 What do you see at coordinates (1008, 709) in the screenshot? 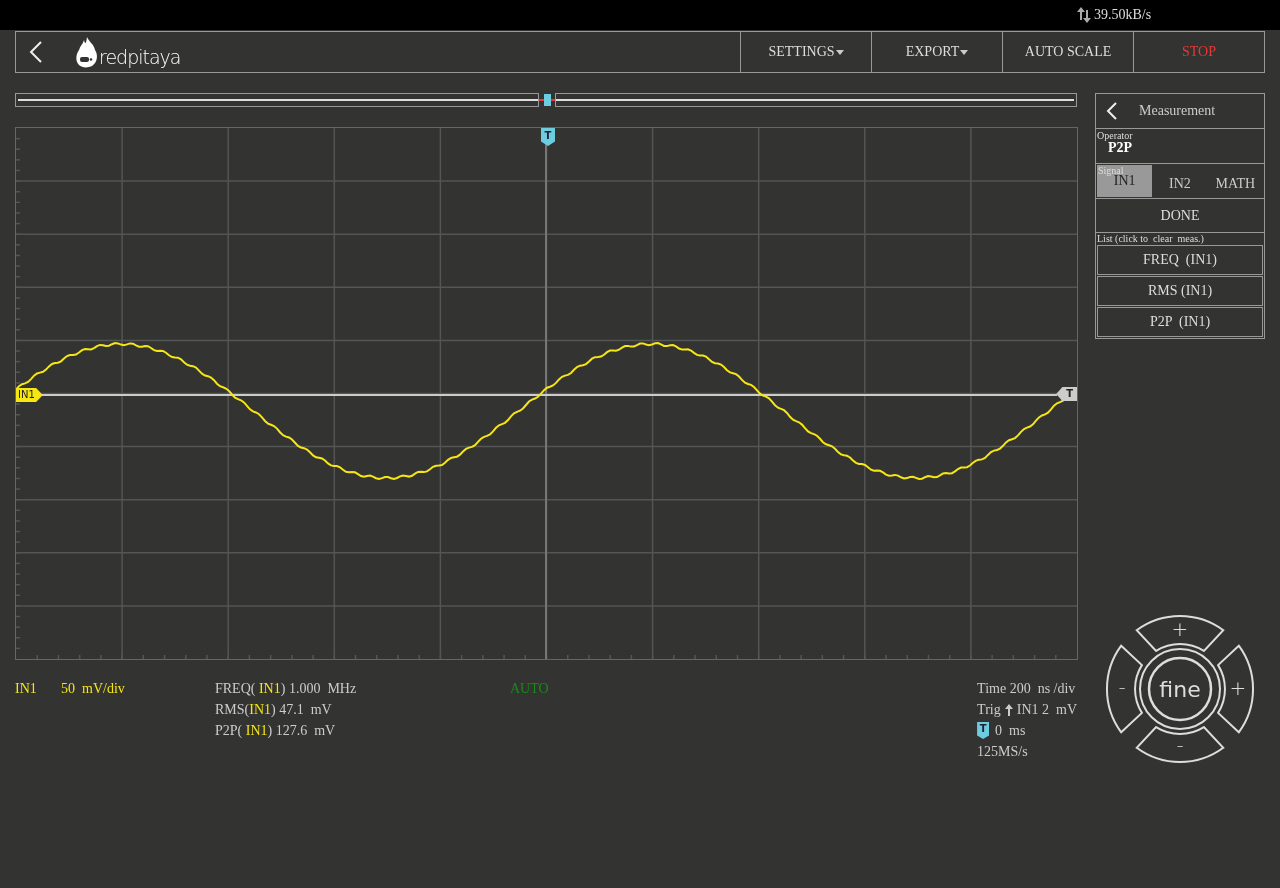
I see `rising-edge-icon` at bounding box center [1008, 709].